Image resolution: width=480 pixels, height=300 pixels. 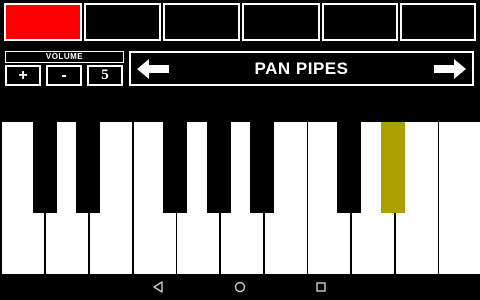 What do you see at coordinates (153, 69) in the screenshot?
I see `arrow-left-icon` at bounding box center [153, 69].